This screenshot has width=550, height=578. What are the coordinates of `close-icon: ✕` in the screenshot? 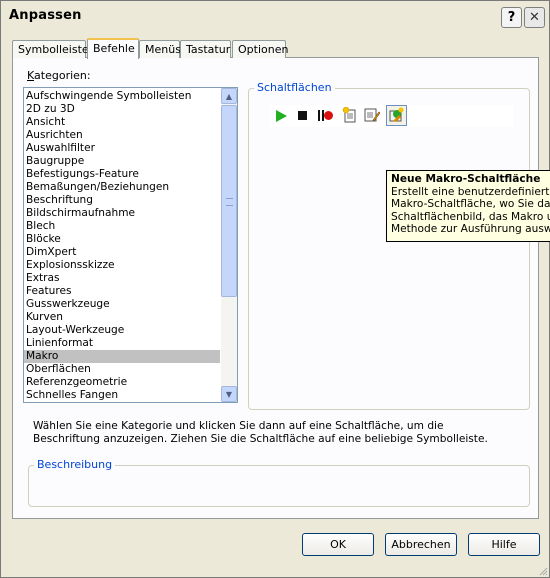 It's located at (534, 17).